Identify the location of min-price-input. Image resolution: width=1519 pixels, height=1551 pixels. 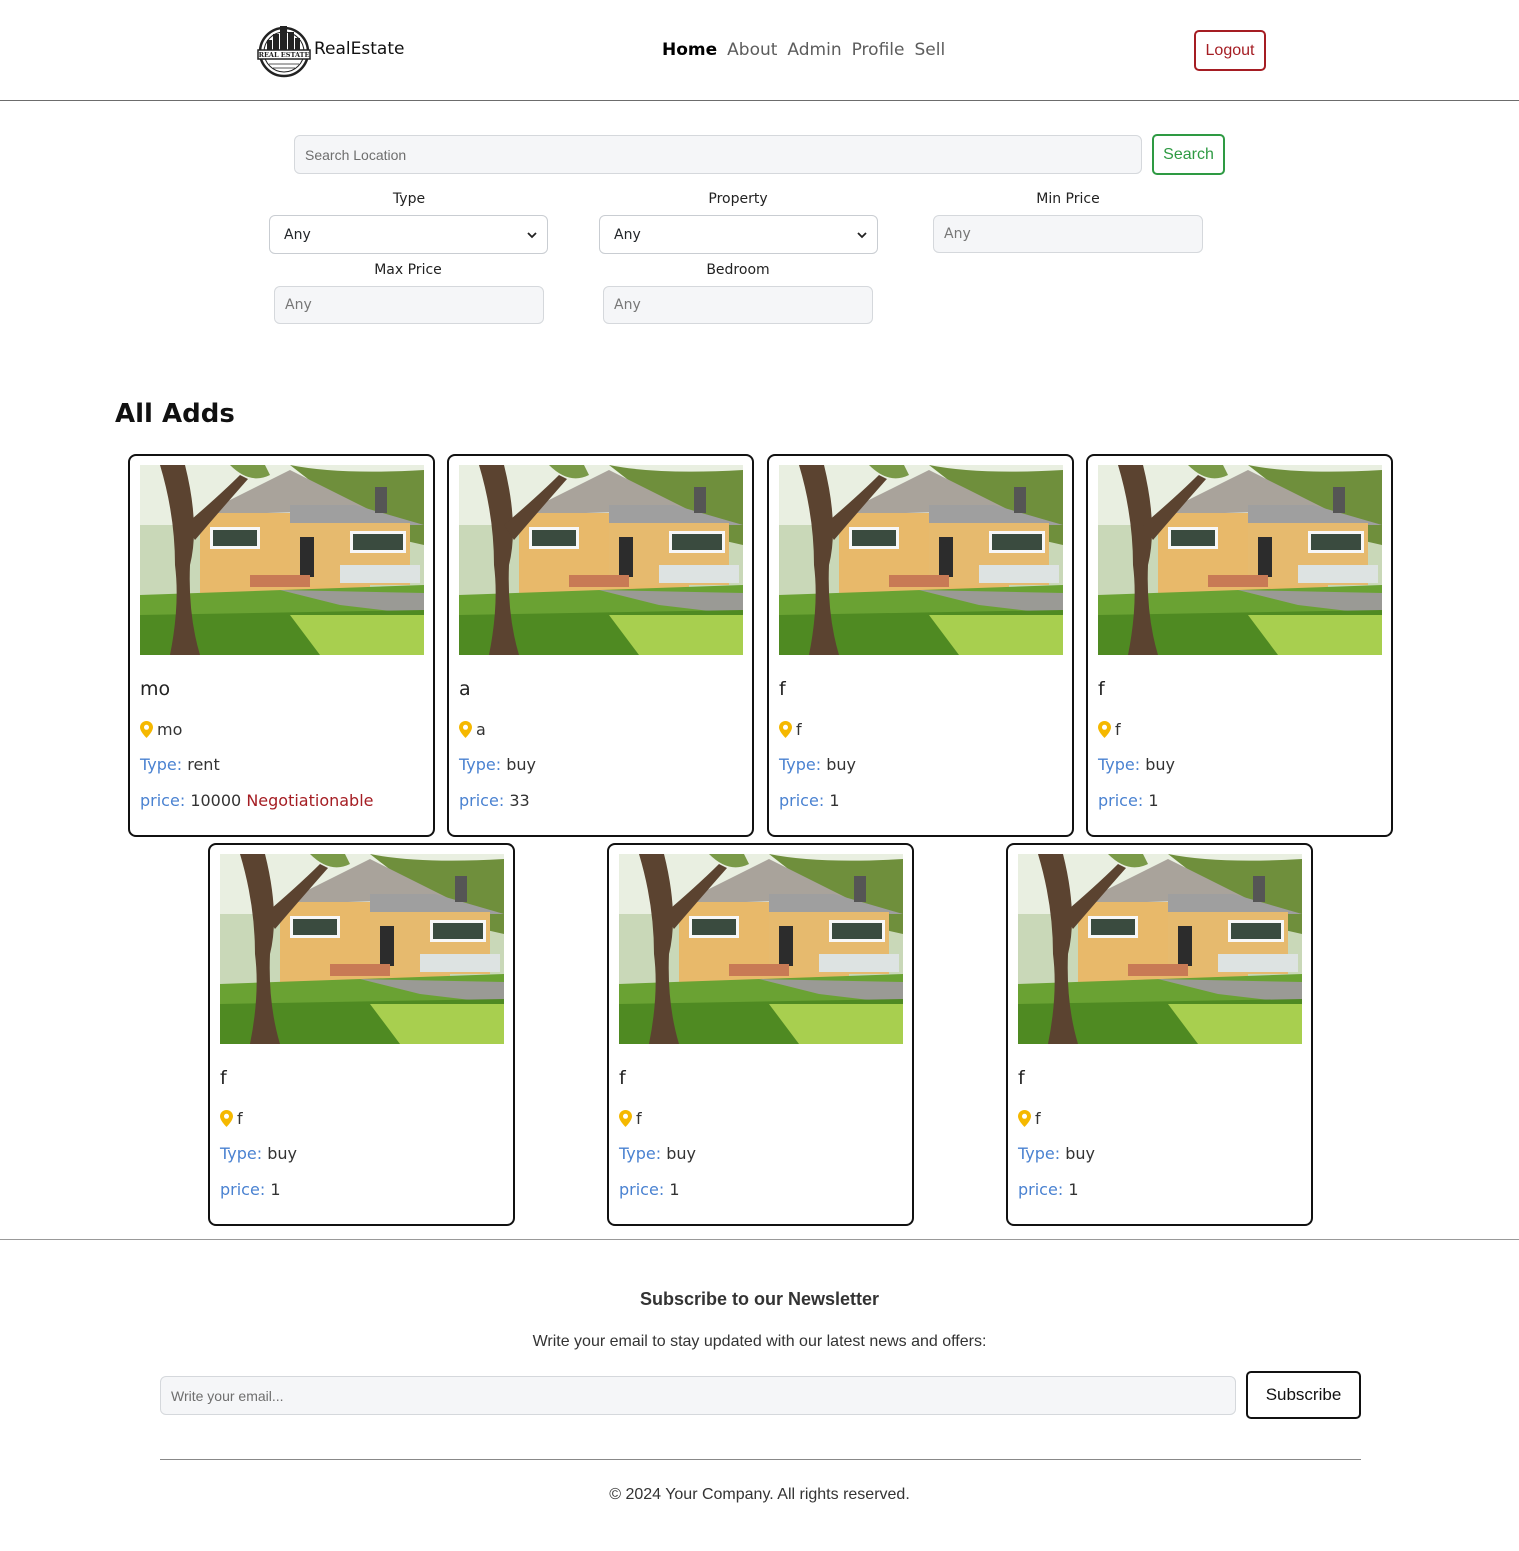
(1068, 234).